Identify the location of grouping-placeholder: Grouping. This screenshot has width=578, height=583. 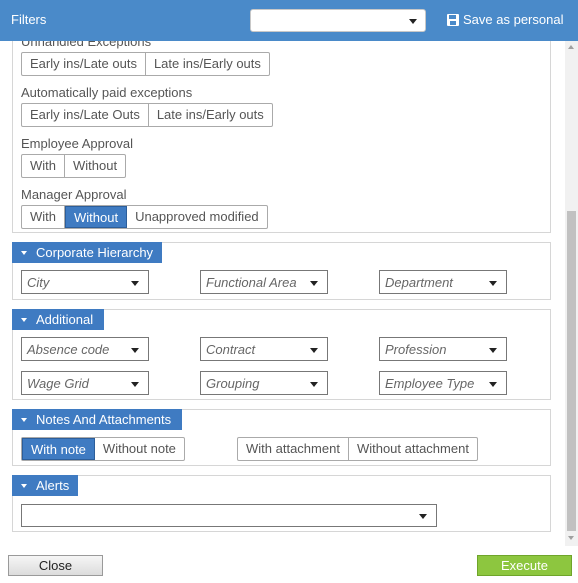
(233, 383).